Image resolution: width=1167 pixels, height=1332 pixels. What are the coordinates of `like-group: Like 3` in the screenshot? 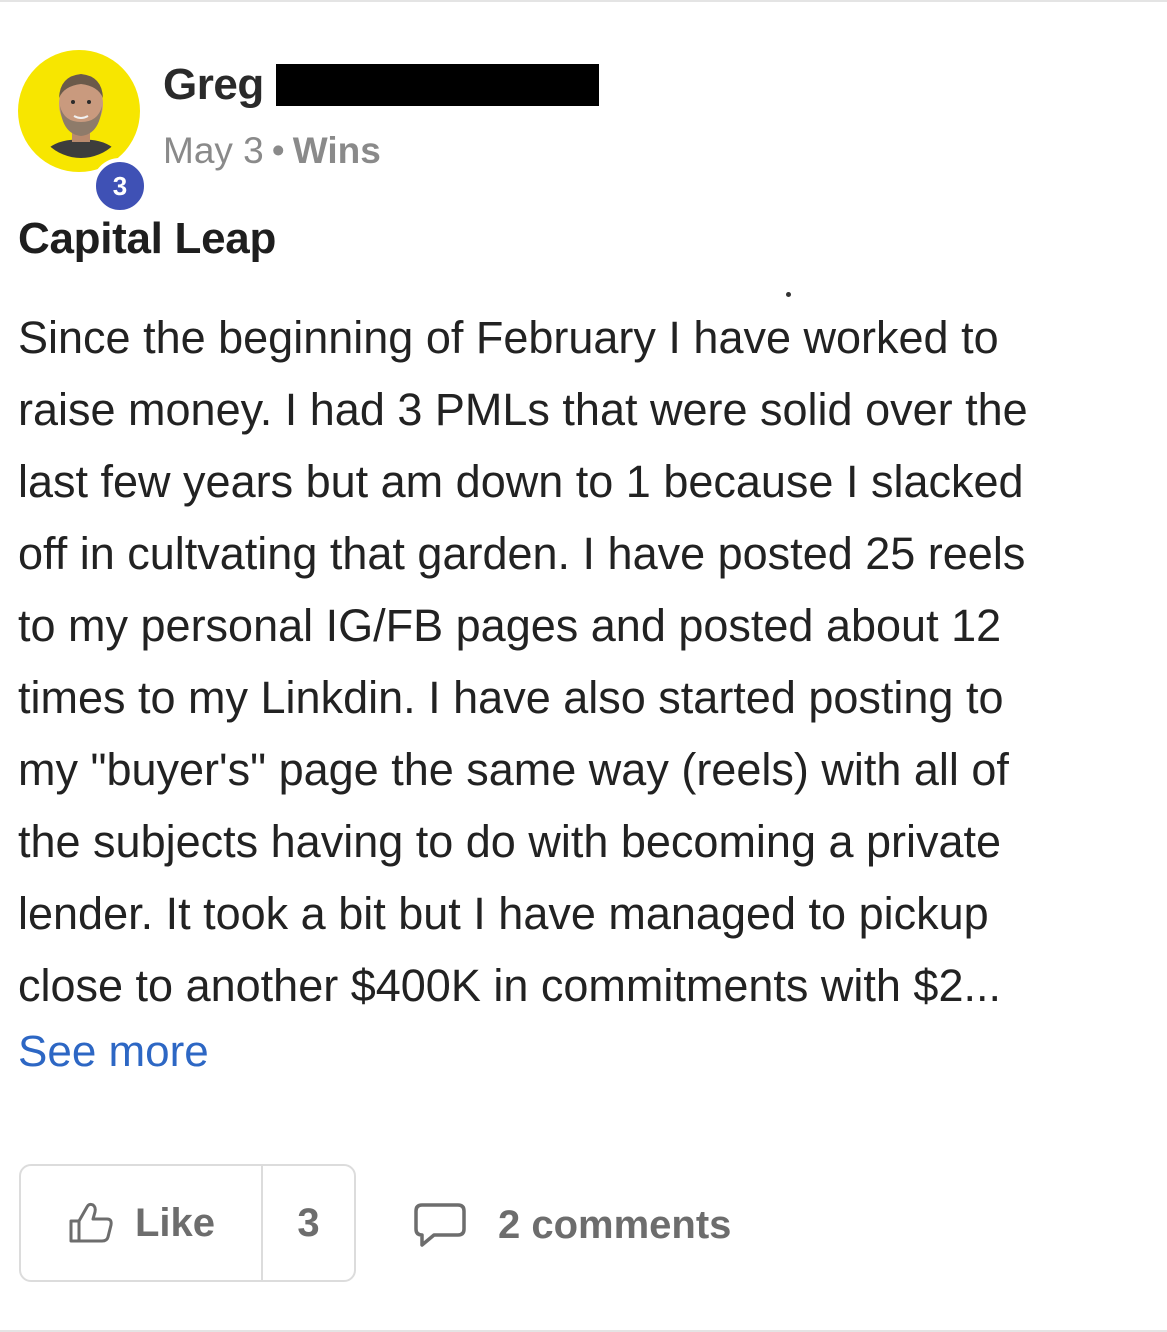 It's located at (187, 1223).